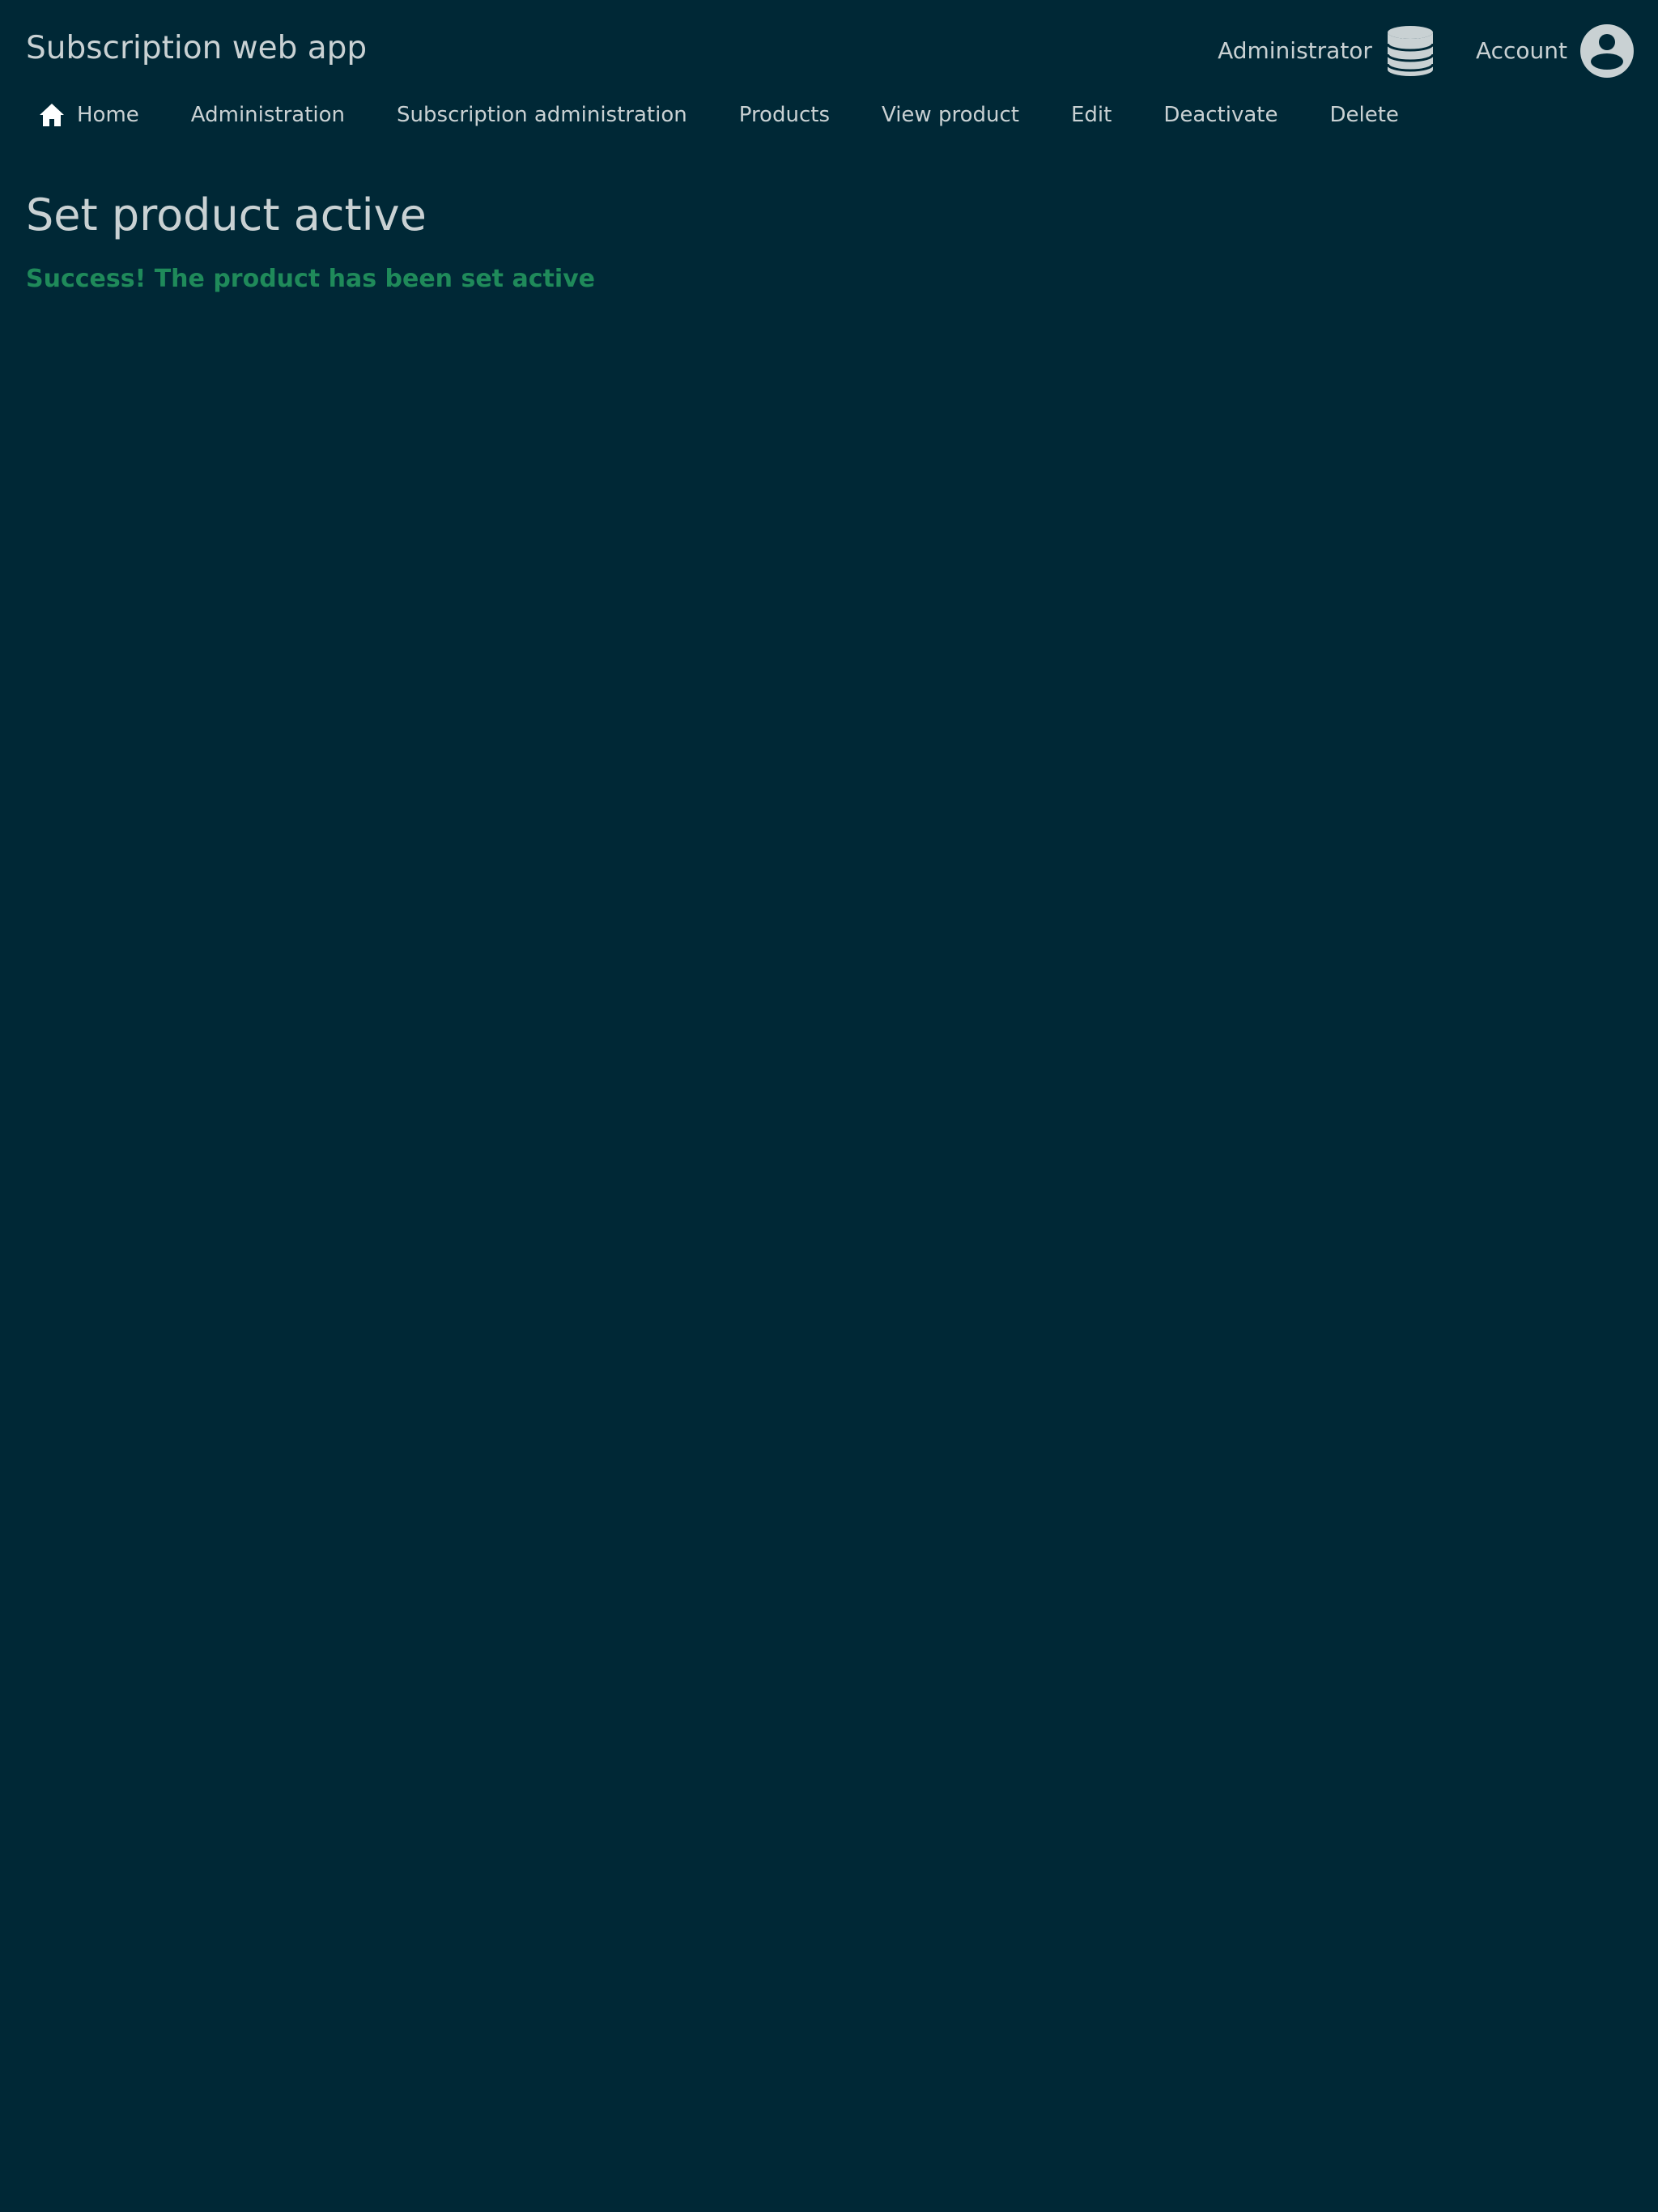  I want to click on success-message: Success! The product has been set active, so click(311, 279).